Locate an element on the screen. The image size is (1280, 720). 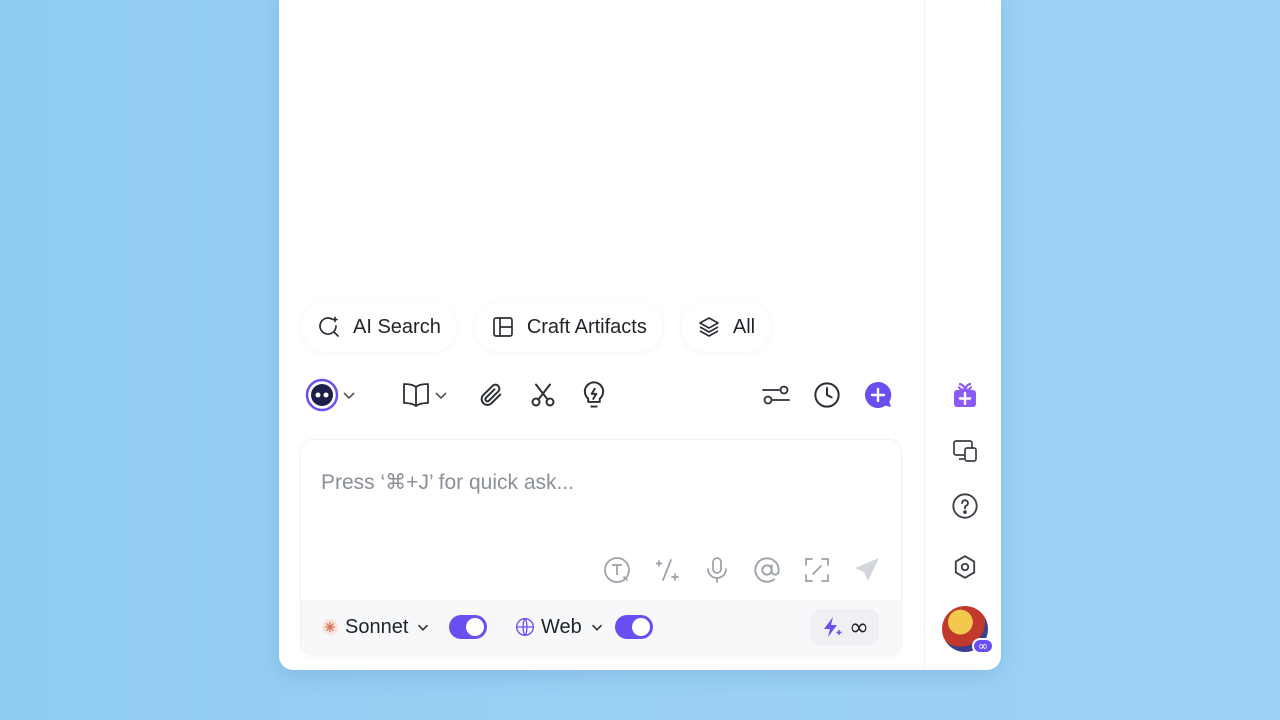
help-button is located at coordinates (965, 506).